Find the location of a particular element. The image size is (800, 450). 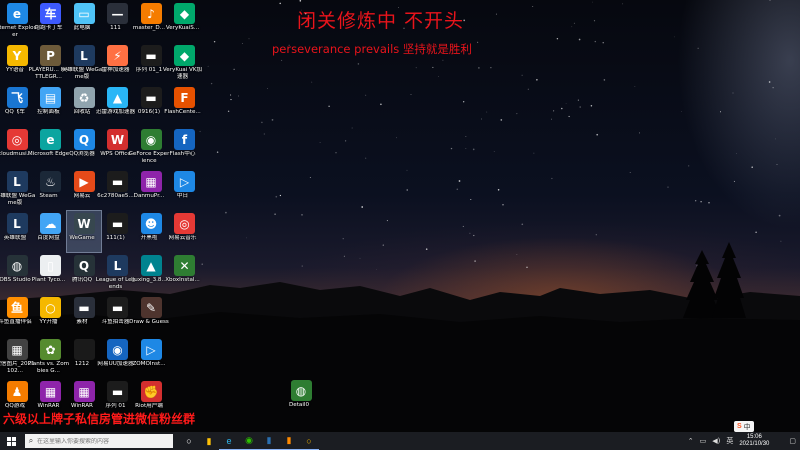

search-icon: ⌕ is located at coordinates (31, 440).